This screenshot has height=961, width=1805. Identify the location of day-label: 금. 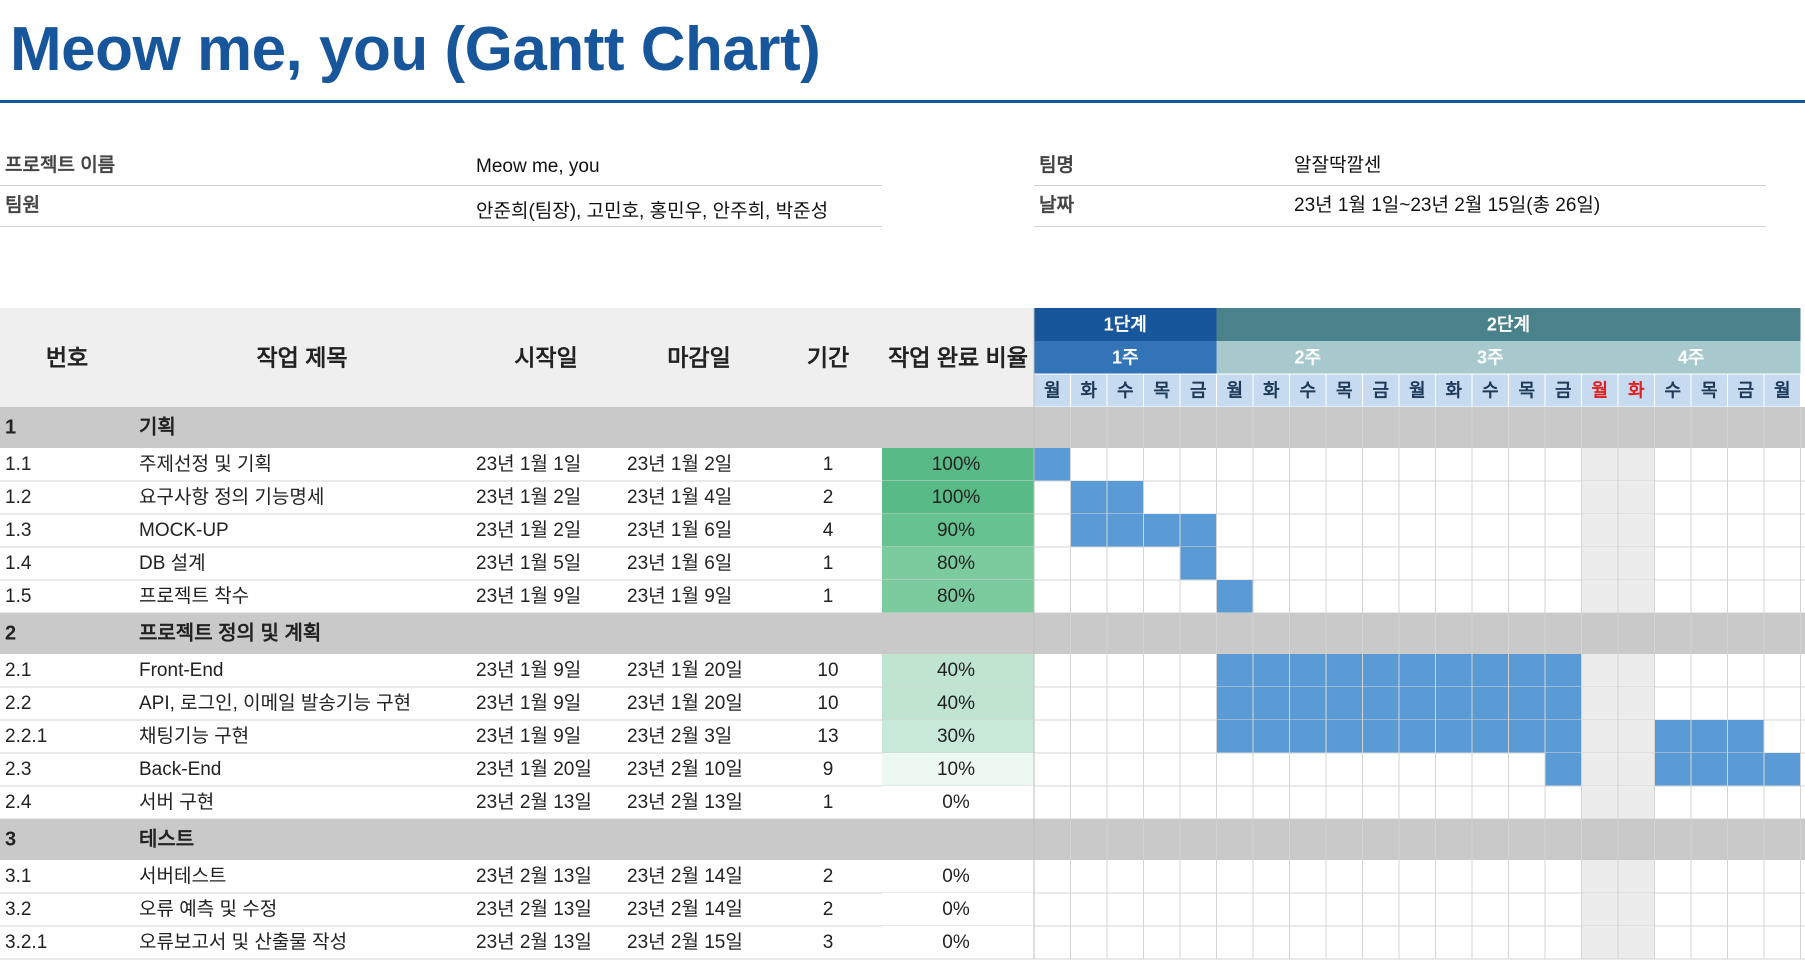
(1198, 391).